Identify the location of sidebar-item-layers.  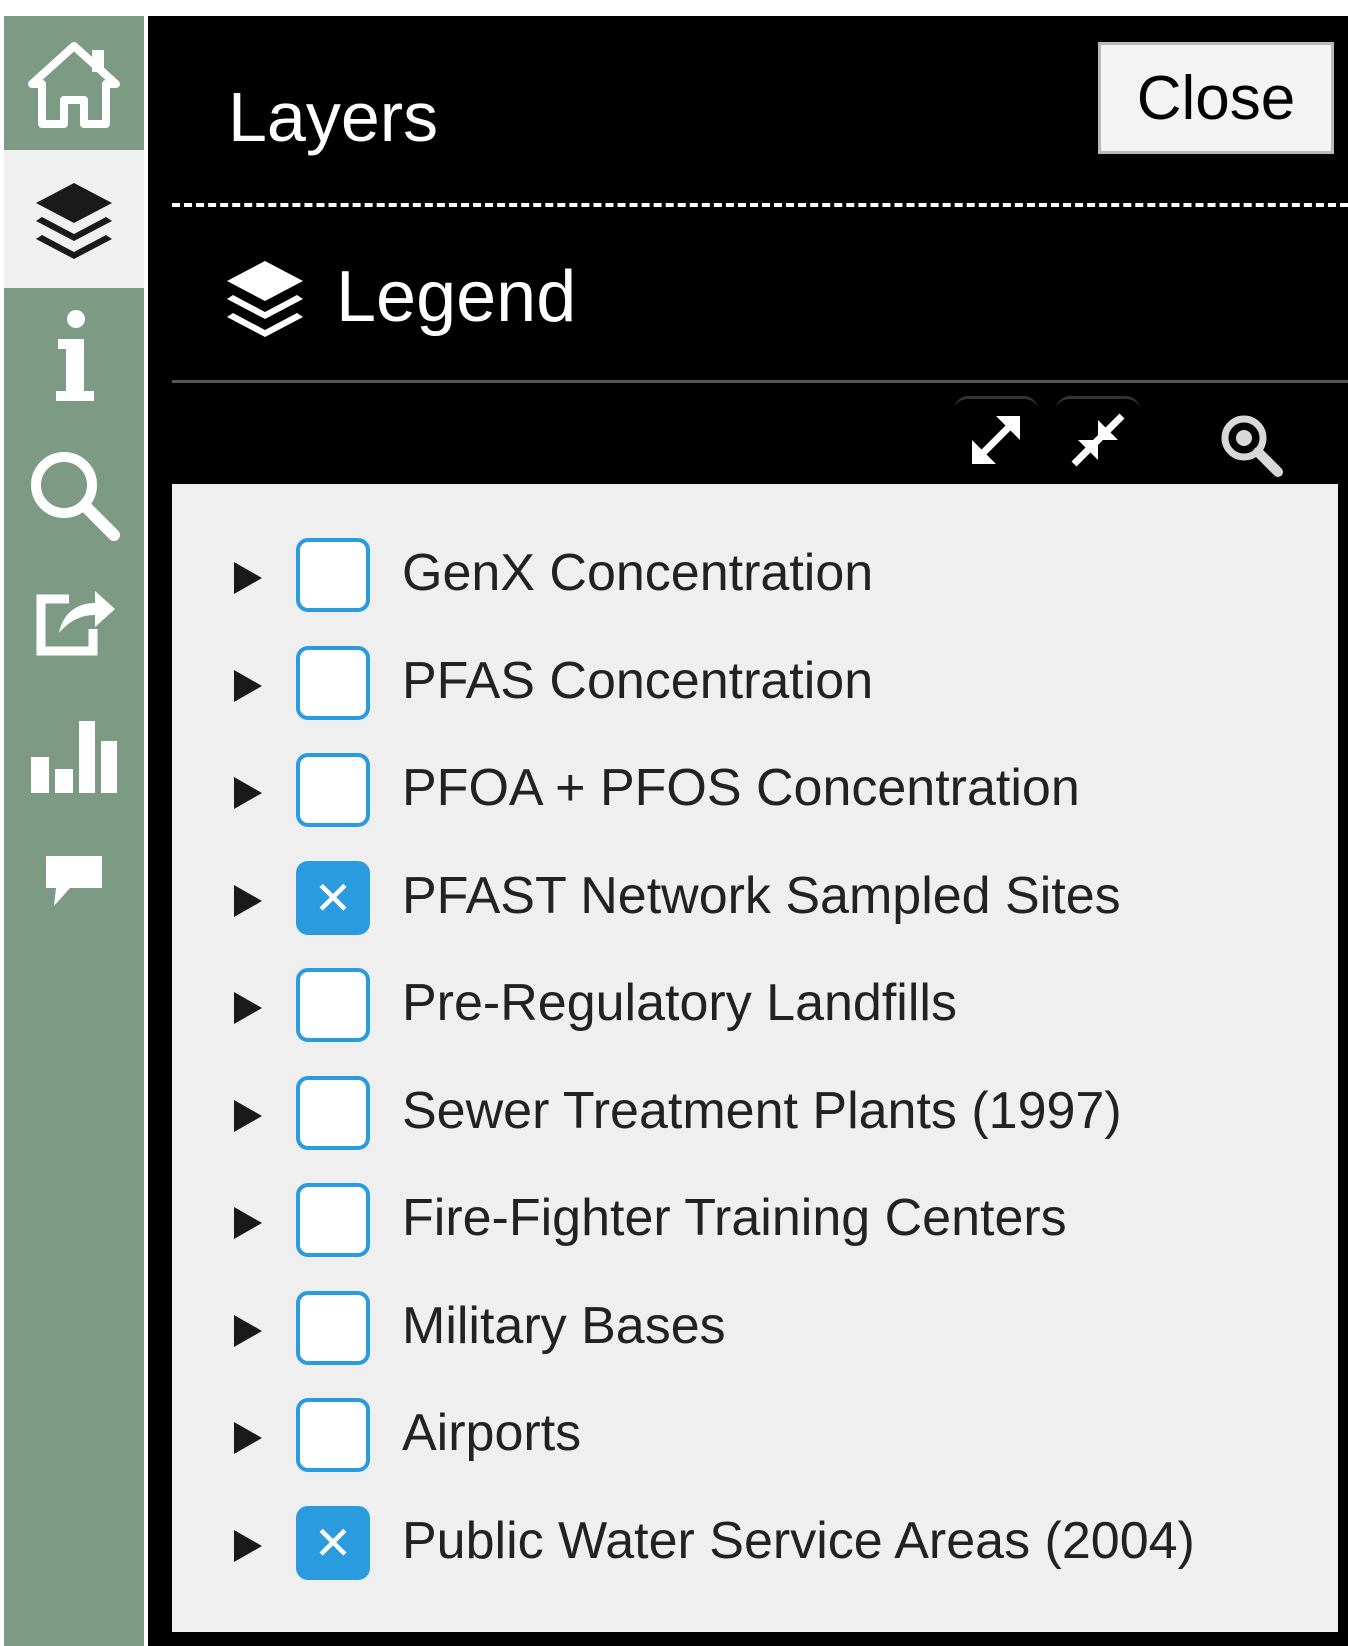
(74, 219).